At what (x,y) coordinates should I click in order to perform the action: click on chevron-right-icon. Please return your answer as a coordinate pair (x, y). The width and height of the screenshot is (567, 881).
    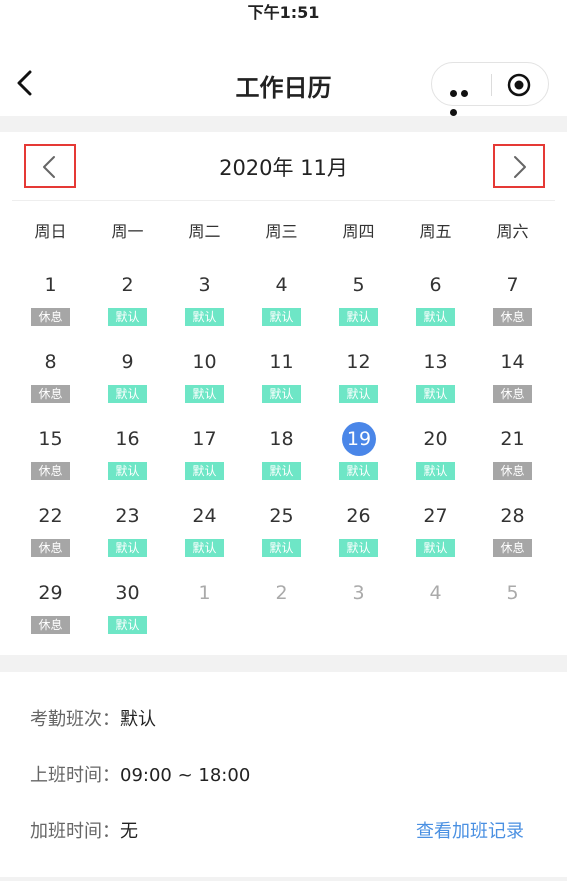
    Looking at the image, I should click on (520, 167).